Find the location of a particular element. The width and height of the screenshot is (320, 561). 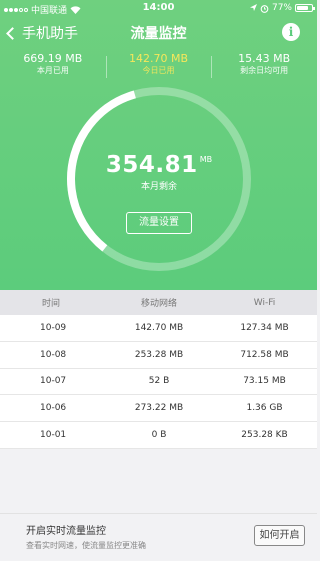

remaining-unit: MB is located at coordinates (206, 159).